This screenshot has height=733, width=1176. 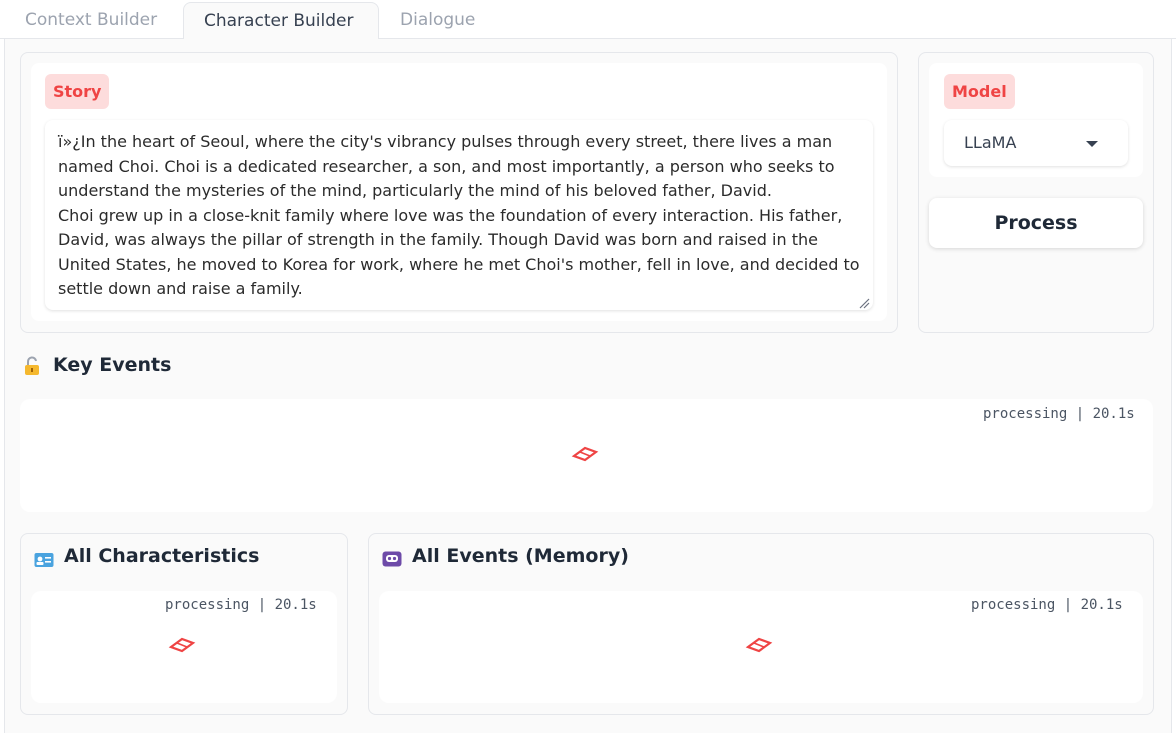 What do you see at coordinates (1059, 414) in the screenshot?
I see `key-events-status: processing | 20.1s` at bounding box center [1059, 414].